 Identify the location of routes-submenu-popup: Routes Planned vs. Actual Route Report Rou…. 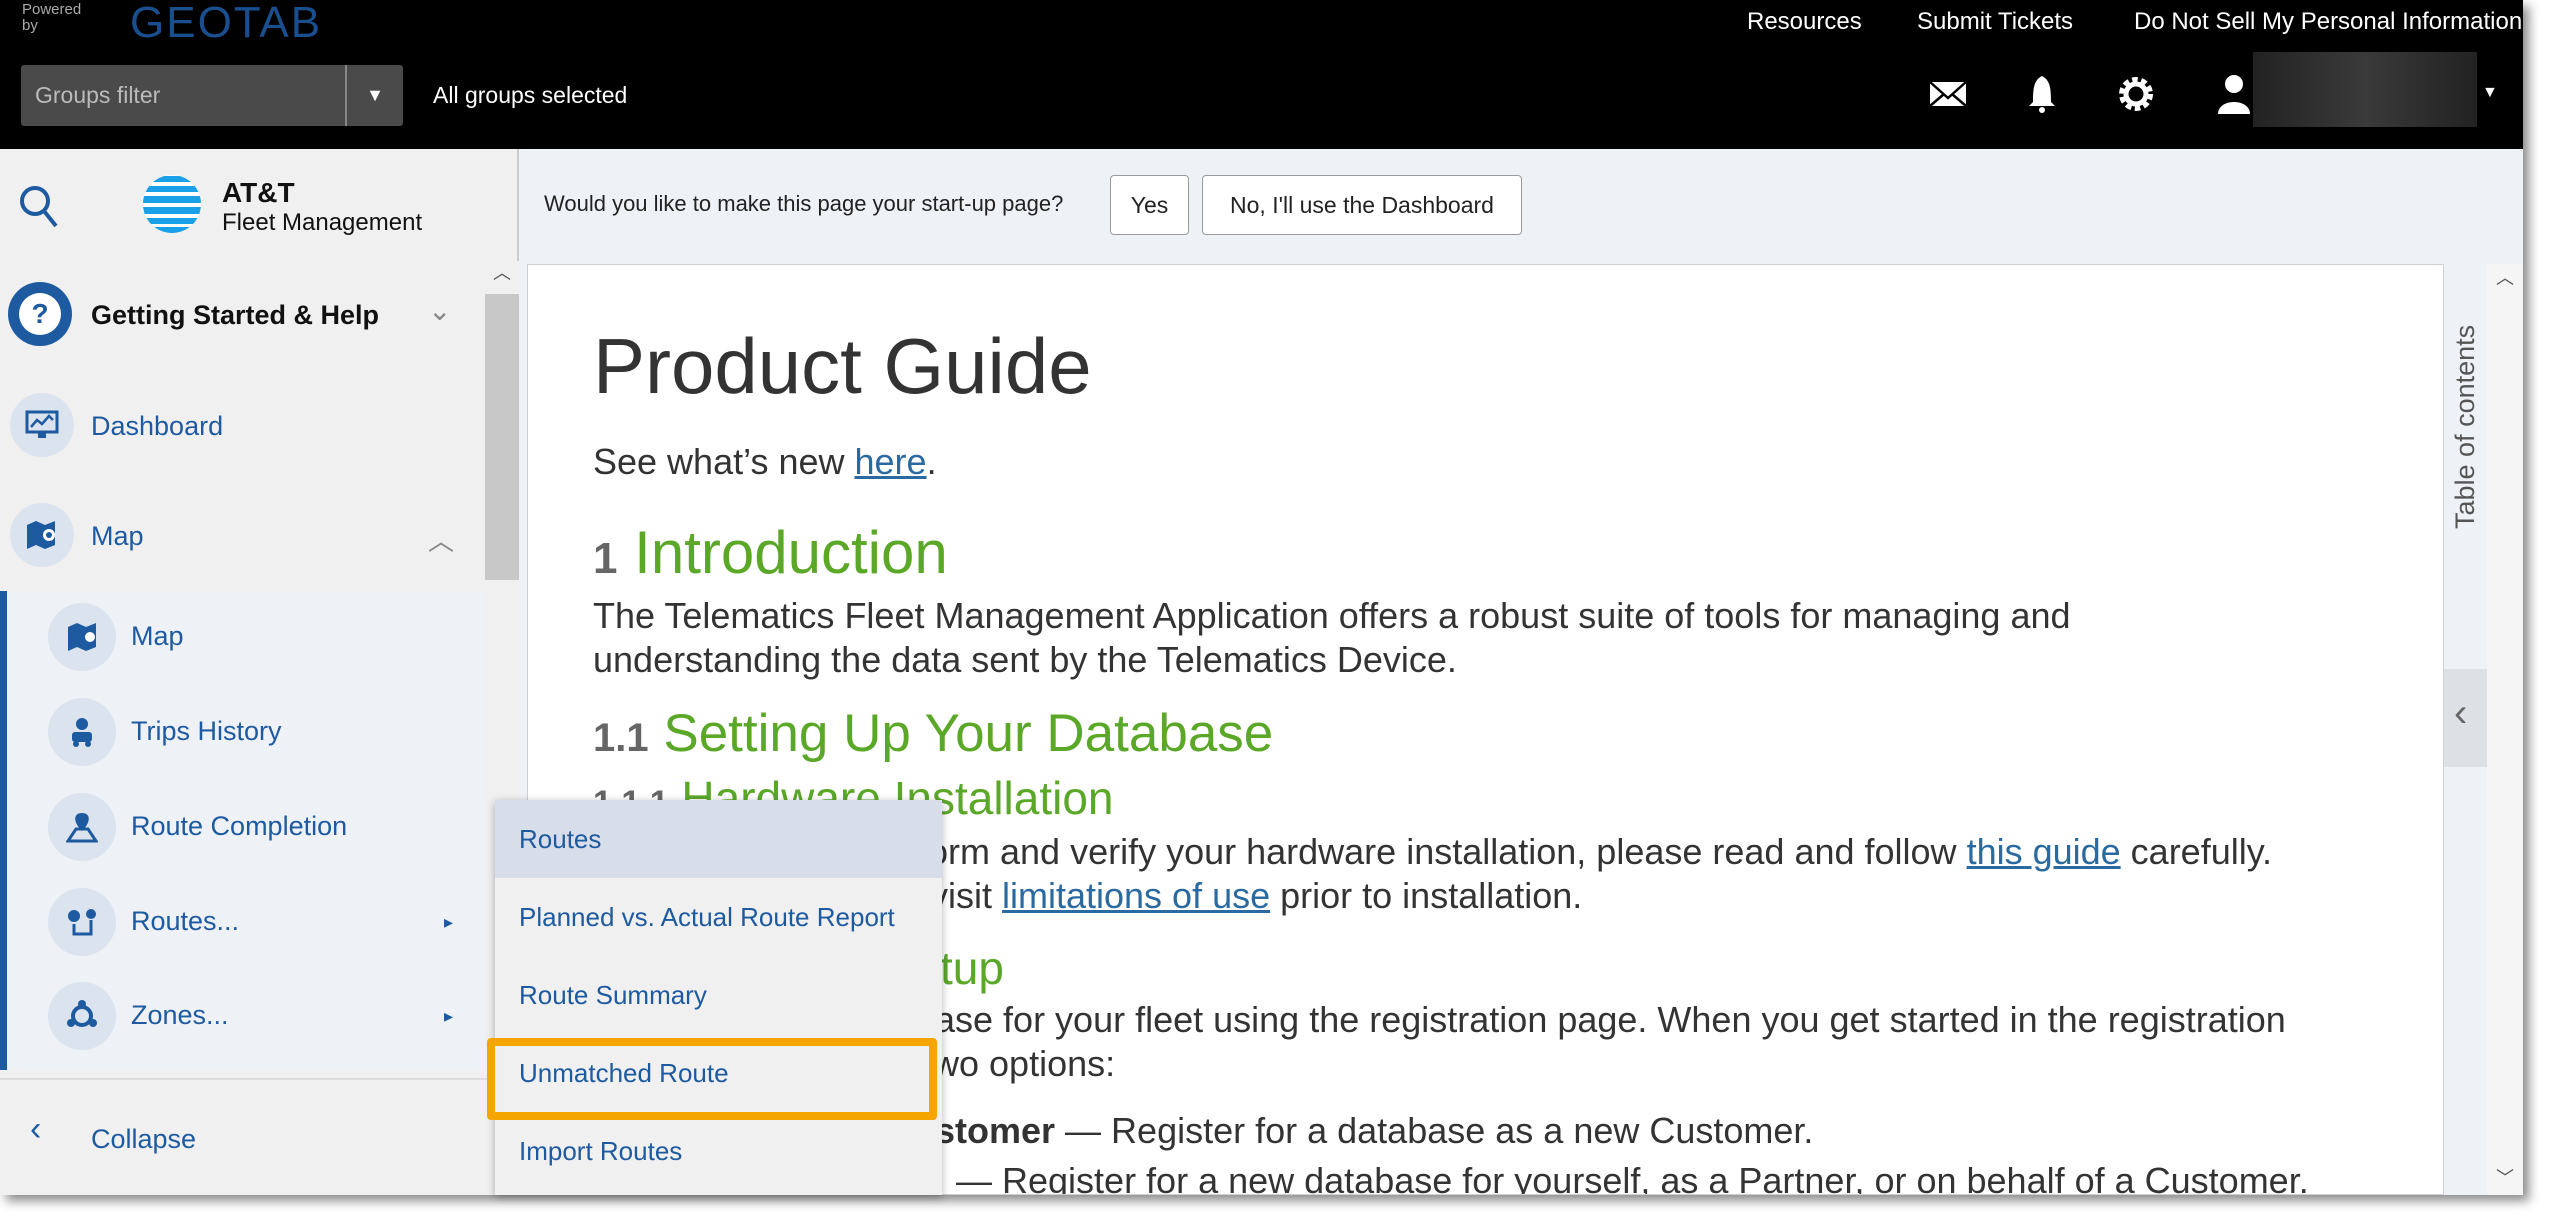
(718, 997).